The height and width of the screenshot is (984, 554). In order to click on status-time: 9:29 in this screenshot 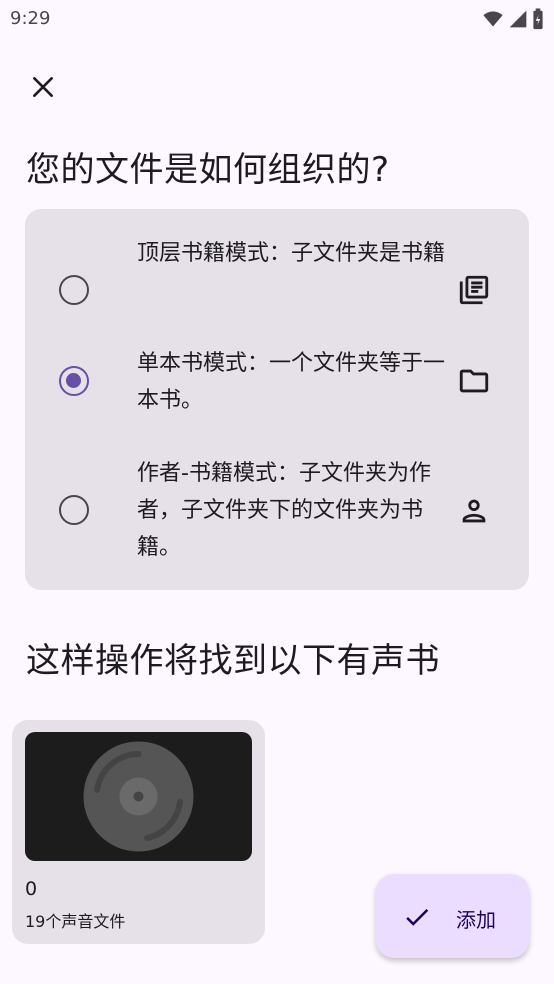, I will do `click(30, 18)`.